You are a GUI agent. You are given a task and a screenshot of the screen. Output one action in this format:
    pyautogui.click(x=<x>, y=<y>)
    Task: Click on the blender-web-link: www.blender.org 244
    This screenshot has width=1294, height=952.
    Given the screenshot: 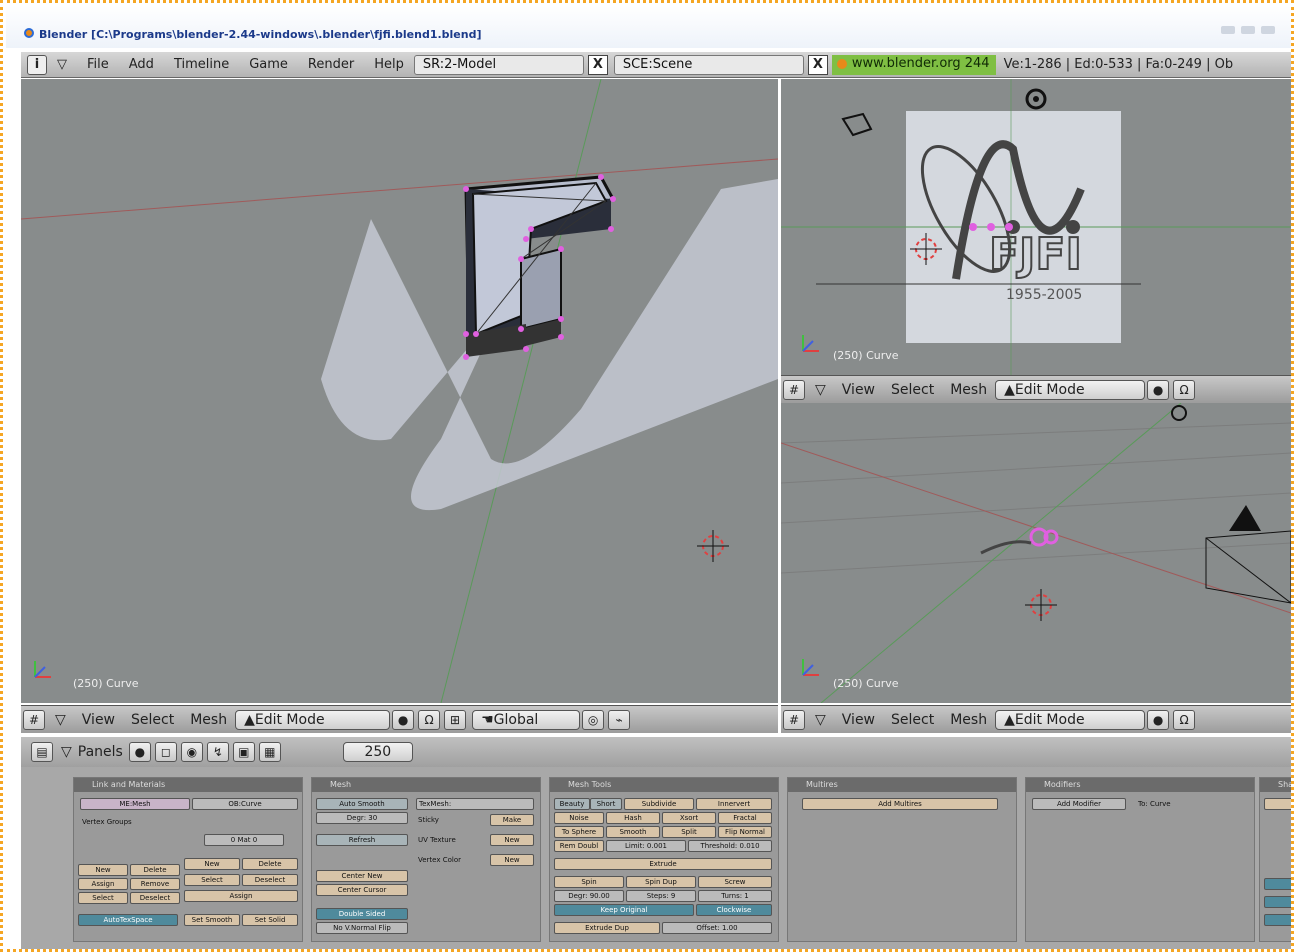 What is the action you would take?
    pyautogui.click(x=913, y=64)
    